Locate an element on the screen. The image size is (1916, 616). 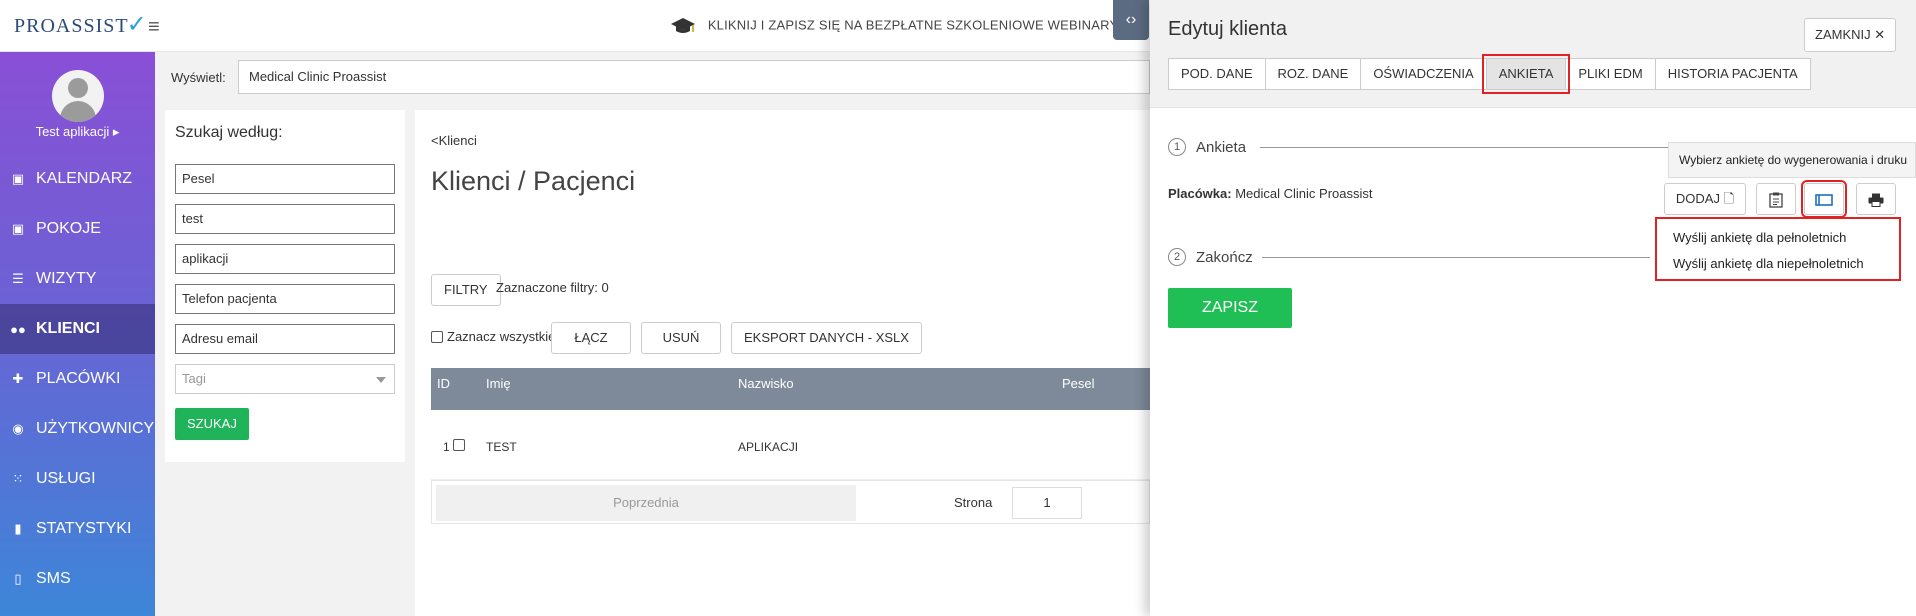
filters-info: Zaznaczone filtry: 0 is located at coordinates (552, 287).